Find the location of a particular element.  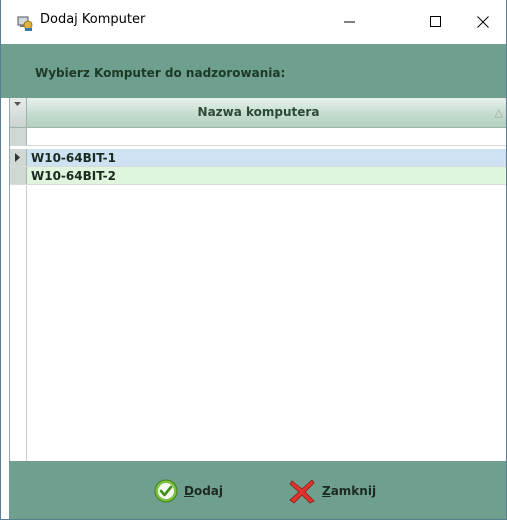

x-icon is located at coordinates (302, 491).